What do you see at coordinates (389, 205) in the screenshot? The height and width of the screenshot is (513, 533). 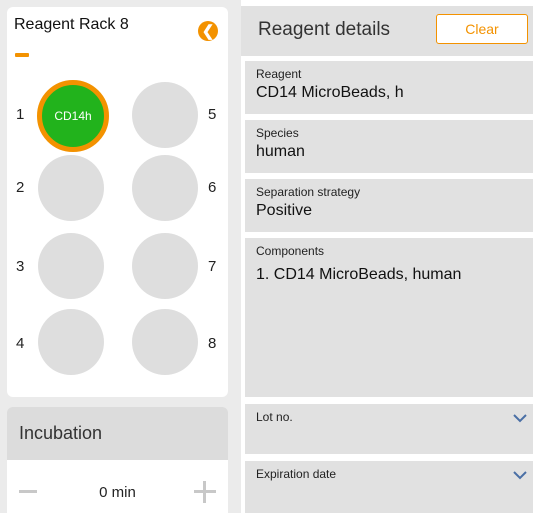 I see `separation-strategy-field: Separation strategy Positive` at bounding box center [389, 205].